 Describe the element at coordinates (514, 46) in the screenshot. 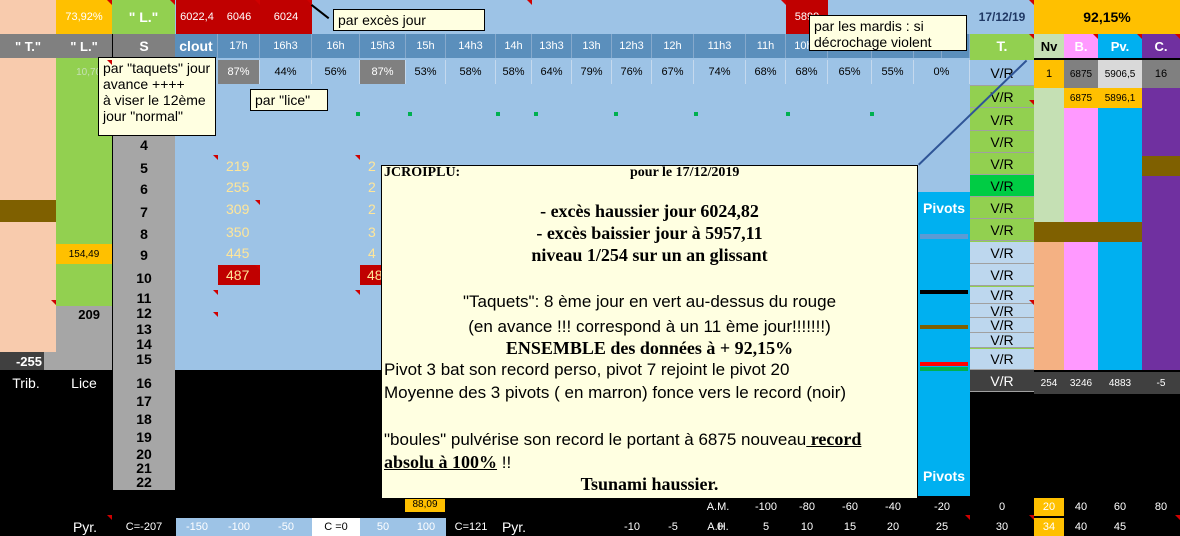

I see `header-h6: 14h` at that location.